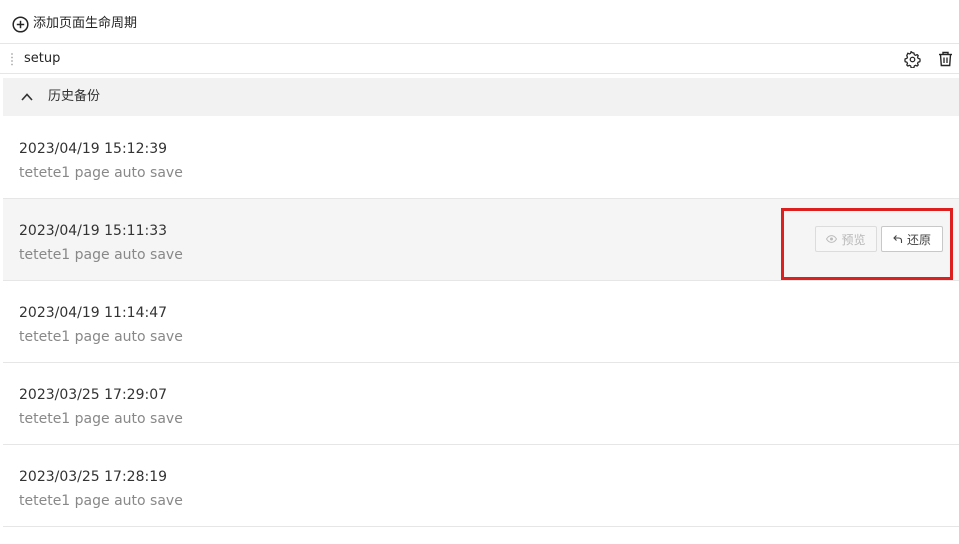  I want to click on backup-time: 2023/03/25 17:29:07, so click(93, 395).